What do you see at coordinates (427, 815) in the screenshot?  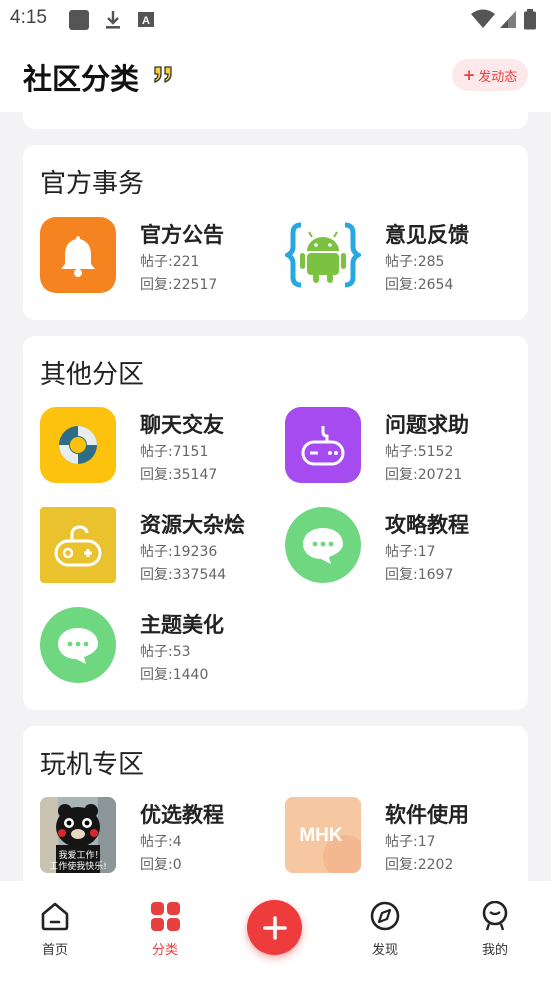 I see `forum-name: 软件使用` at bounding box center [427, 815].